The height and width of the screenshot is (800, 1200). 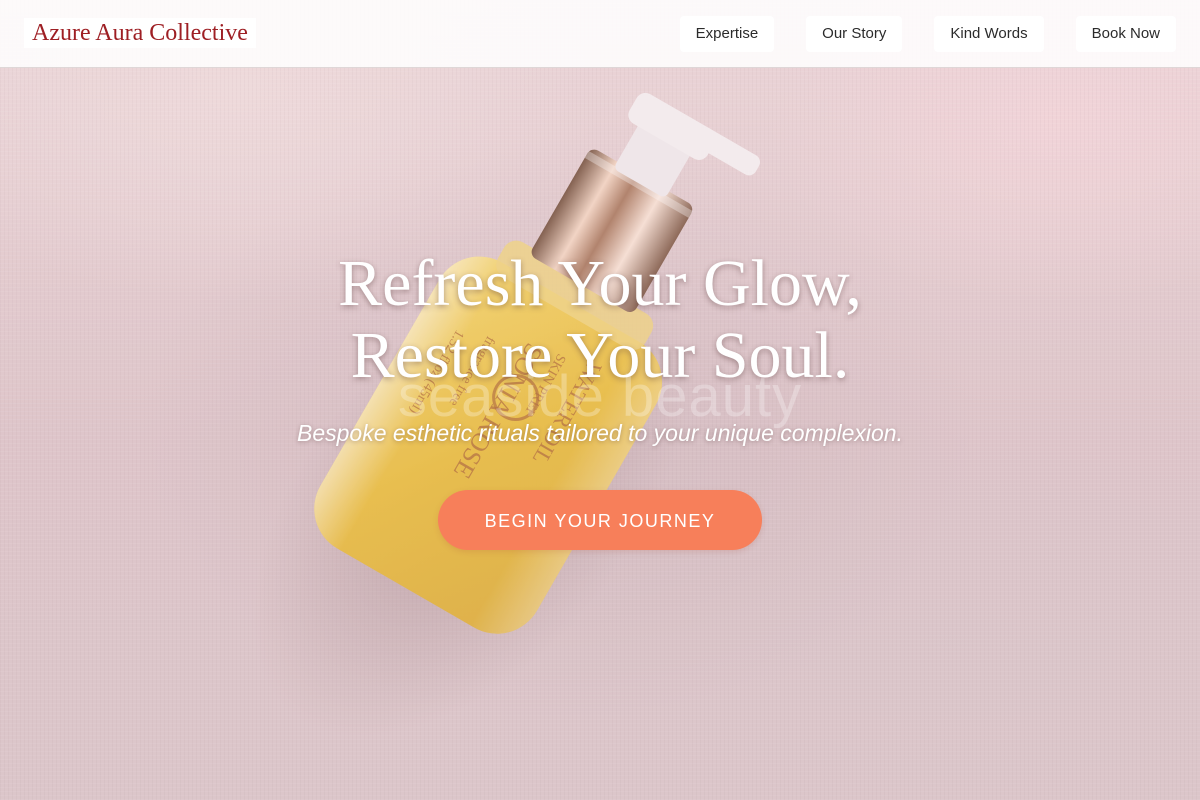 What do you see at coordinates (1125, 34) in the screenshot?
I see `nav-link-book-now: Book Now` at bounding box center [1125, 34].